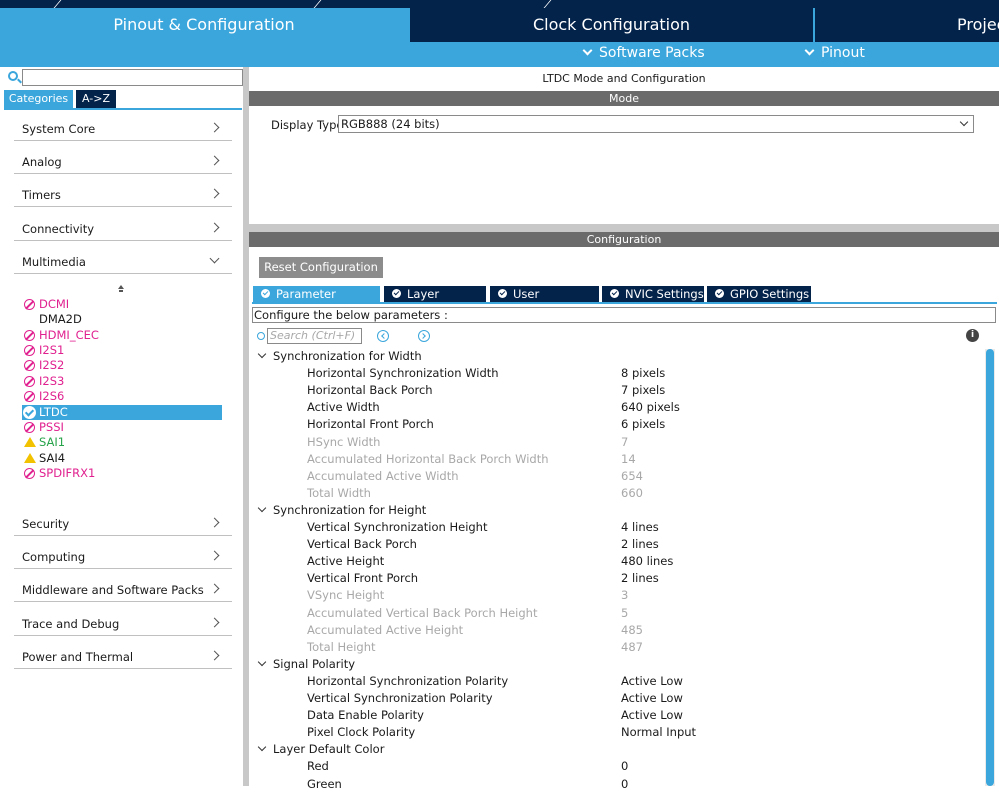 The image size is (999, 793). Describe the element at coordinates (365, 715) in the screenshot. I see `param-name: Data Enable Polarity` at that location.